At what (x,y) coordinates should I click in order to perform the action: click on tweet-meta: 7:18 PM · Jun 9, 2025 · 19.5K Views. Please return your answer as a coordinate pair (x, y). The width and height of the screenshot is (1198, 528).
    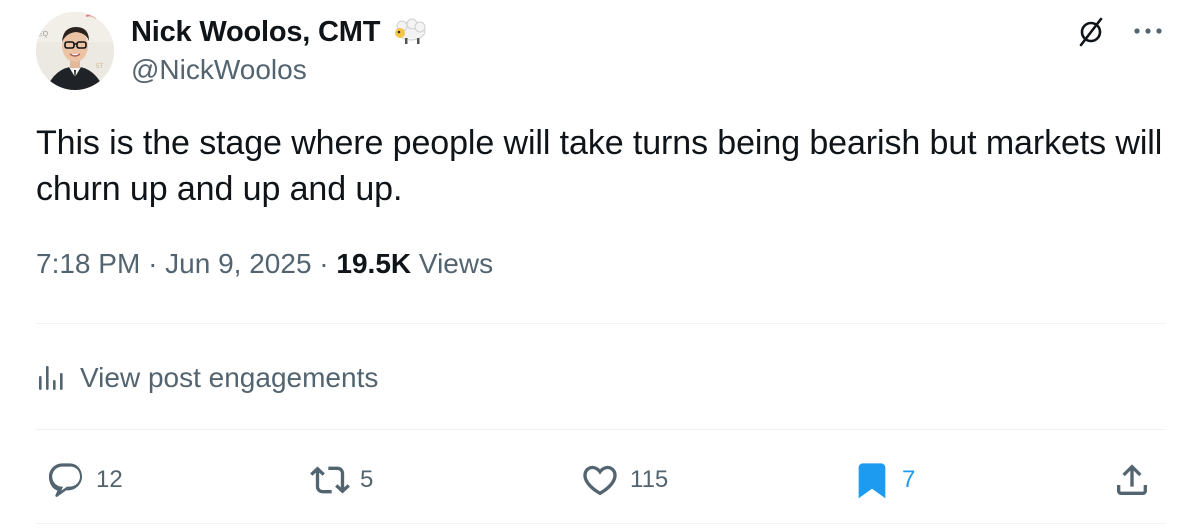
    Looking at the image, I should click on (264, 264).